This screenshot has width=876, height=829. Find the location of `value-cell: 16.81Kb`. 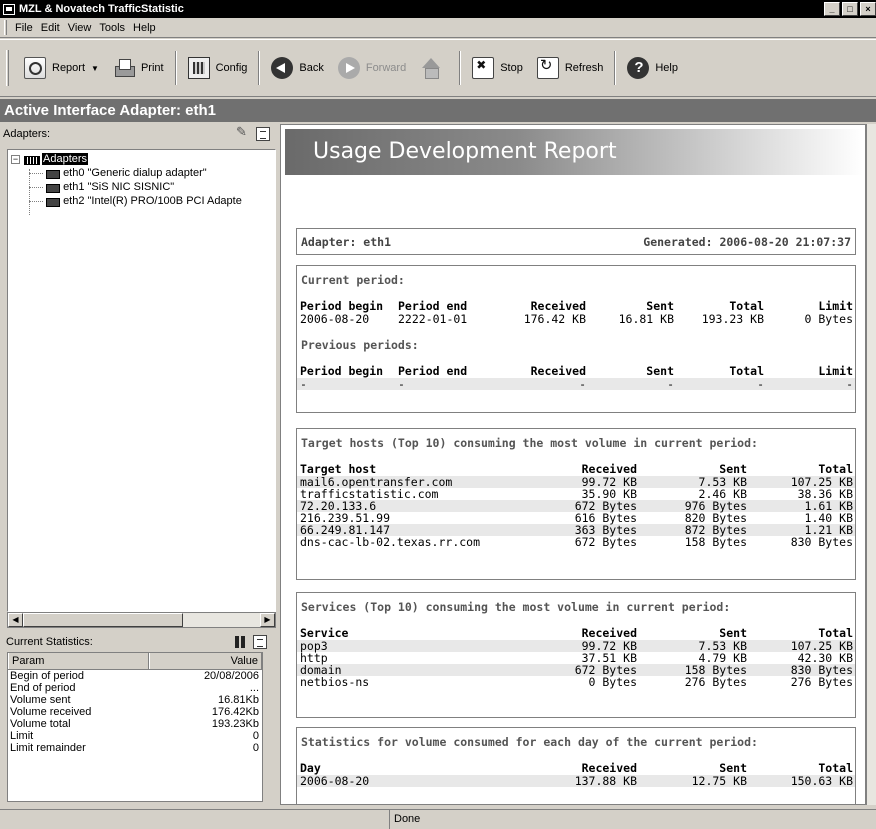

value-cell: 16.81Kb is located at coordinates (238, 700).